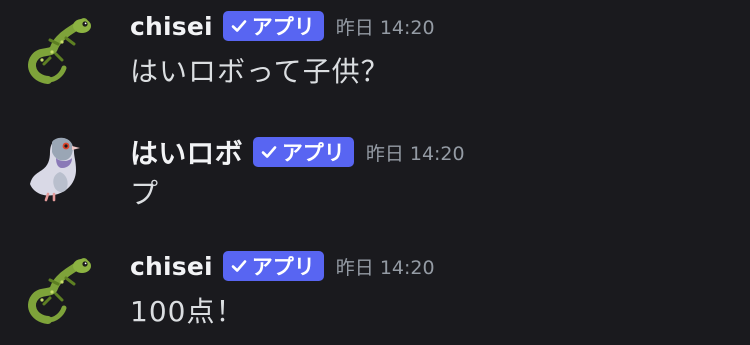 This screenshot has width=750, height=345. Describe the element at coordinates (186, 152) in the screenshot. I see `username: はいロボ` at that location.